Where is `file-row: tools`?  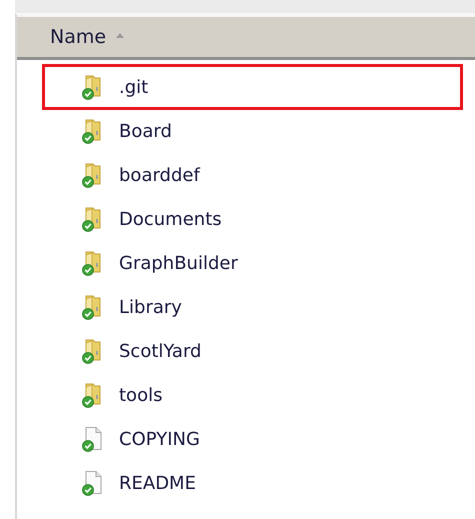 file-row: tools is located at coordinates (232, 395).